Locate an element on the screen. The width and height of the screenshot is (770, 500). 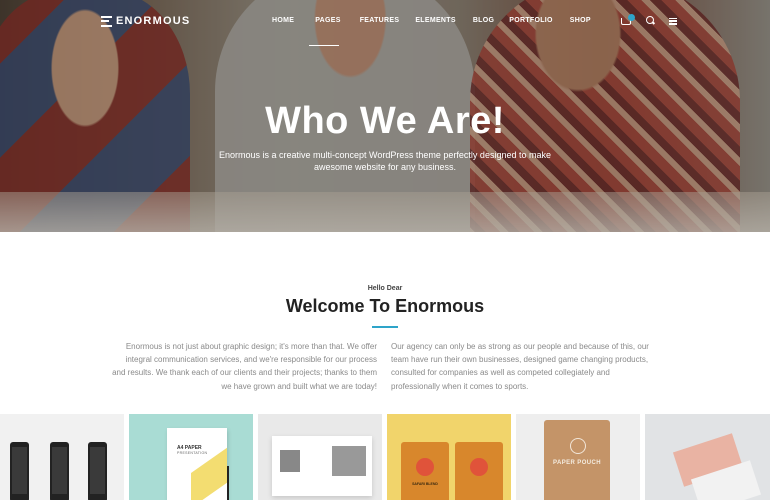
portfolio-item-phones is located at coordinates (62, 457).